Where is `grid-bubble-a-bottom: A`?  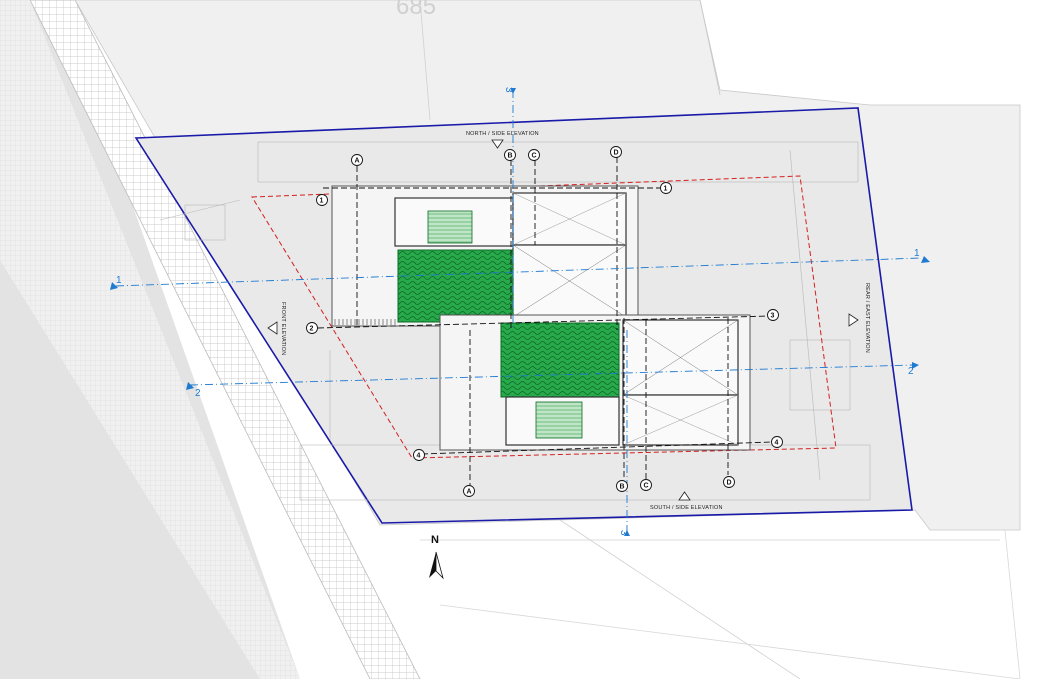
grid-bubble-a-bottom: A is located at coordinates (469, 491).